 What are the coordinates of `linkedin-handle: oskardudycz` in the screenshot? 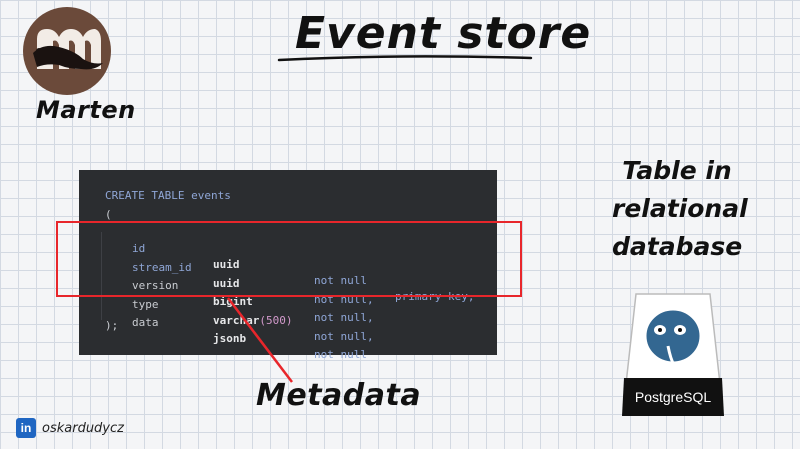 It's located at (83, 428).